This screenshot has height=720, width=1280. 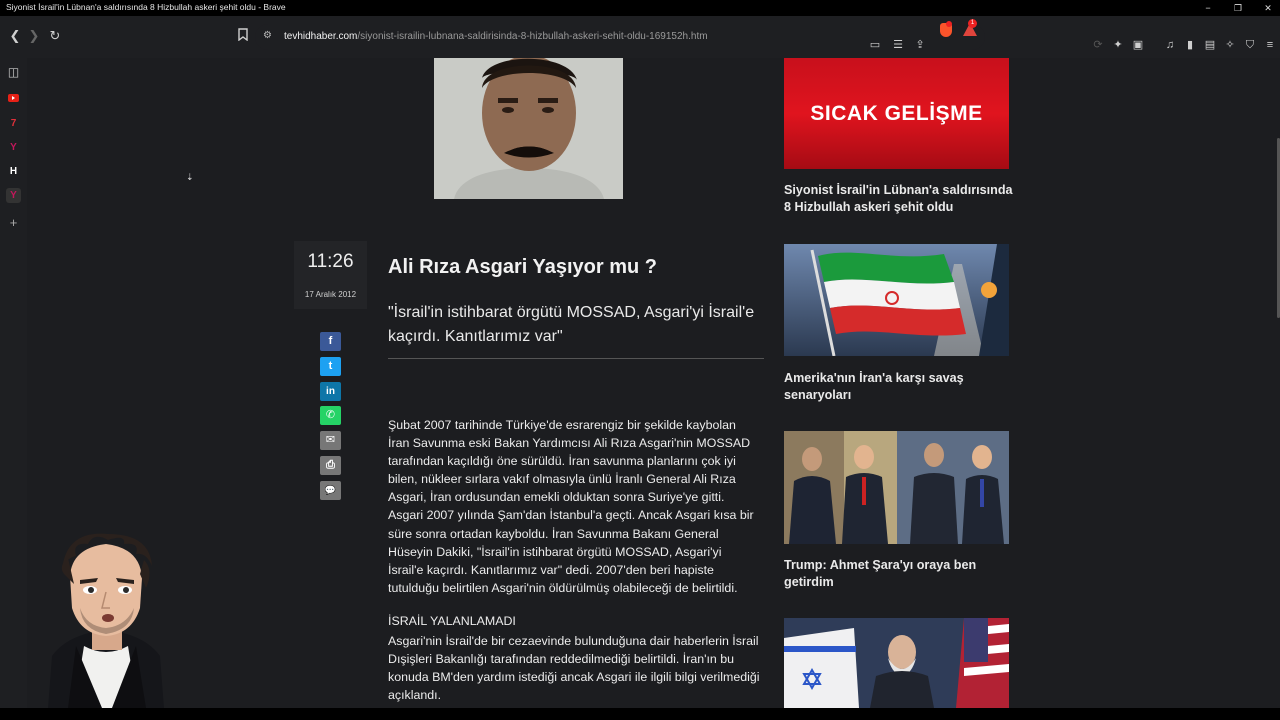 I want to click on email-share-button: ✉, so click(x=330, y=440).